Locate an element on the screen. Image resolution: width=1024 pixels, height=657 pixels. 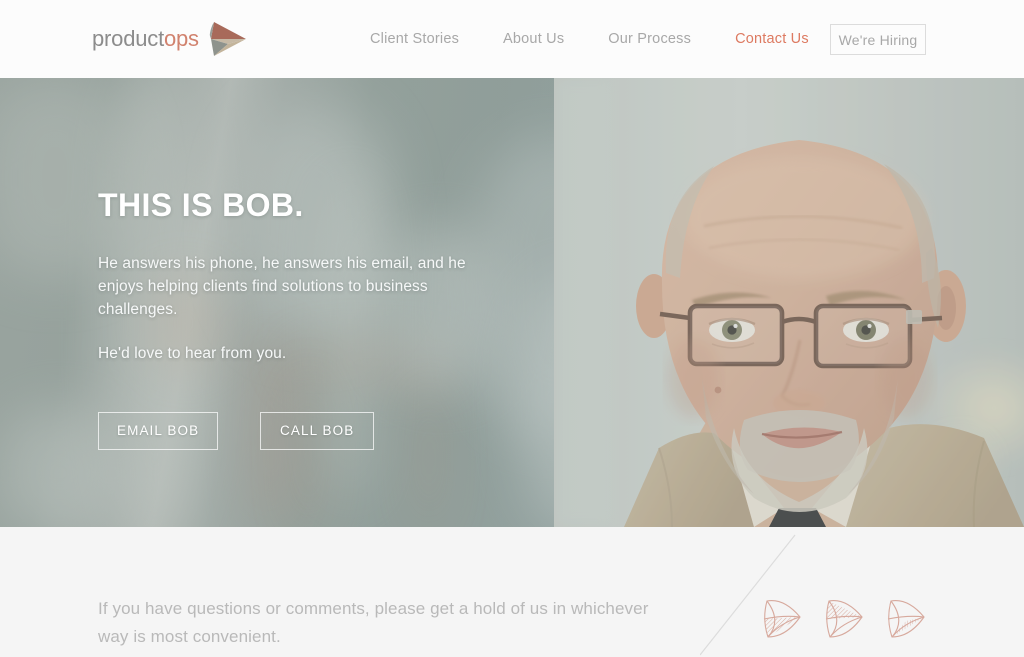
nav-about-us: About Us is located at coordinates (533, 39).